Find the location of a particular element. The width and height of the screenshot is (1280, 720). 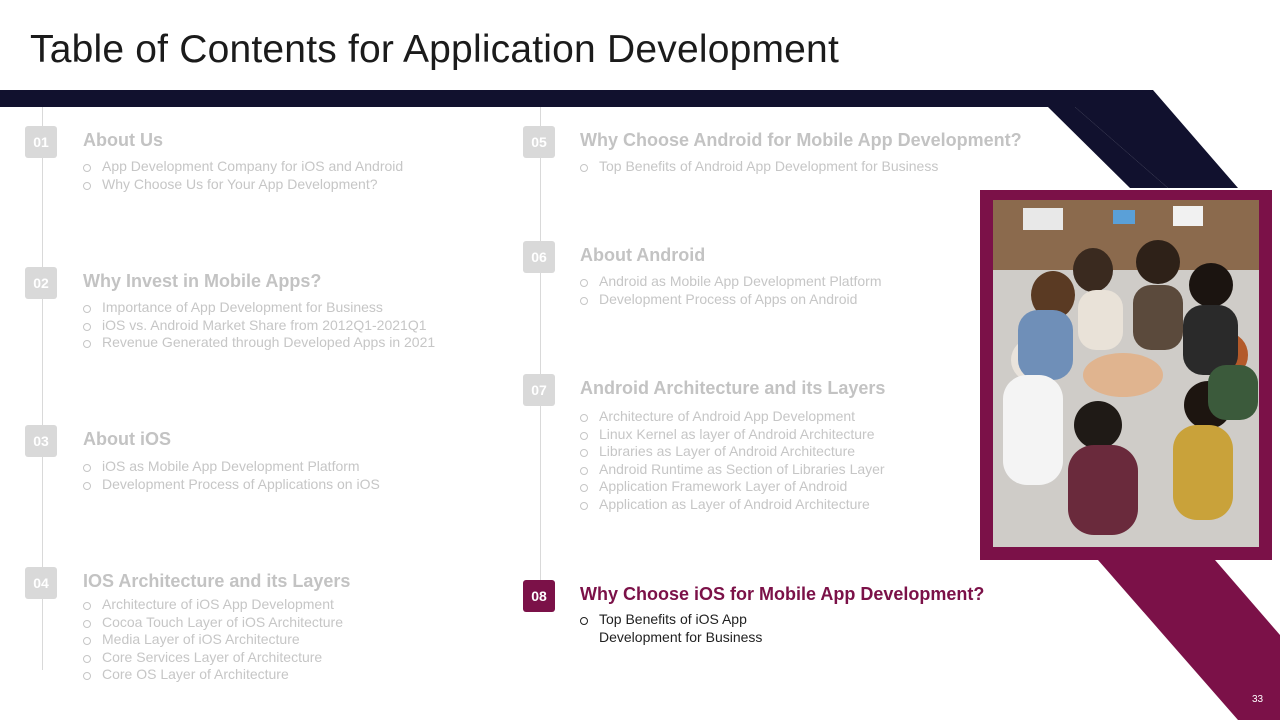

section-title: Why Invest in Mobile Apps? is located at coordinates (202, 281).